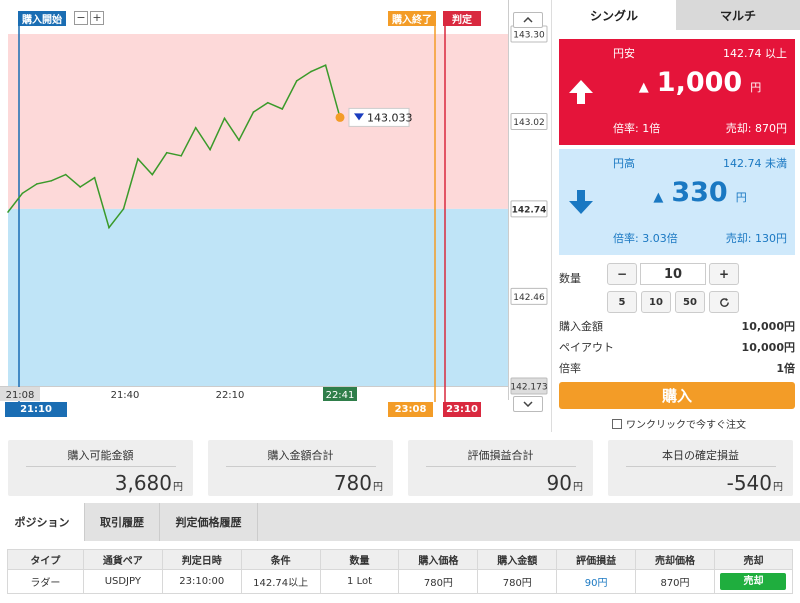 This screenshot has width=800, height=603. What do you see at coordinates (738, 15) in the screenshot?
I see `tab-multi: マルチ` at bounding box center [738, 15].